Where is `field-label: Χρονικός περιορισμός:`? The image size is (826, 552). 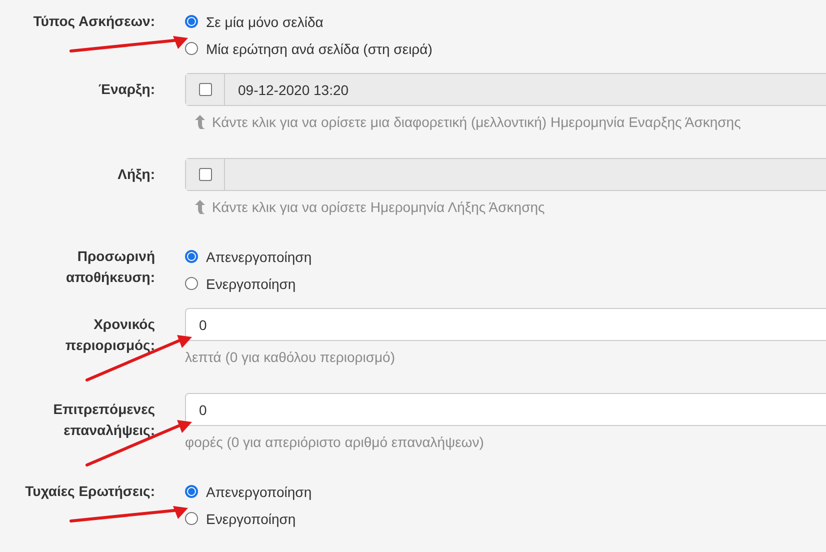 field-label: Χρονικός περιορισμός: is located at coordinates (109, 335).